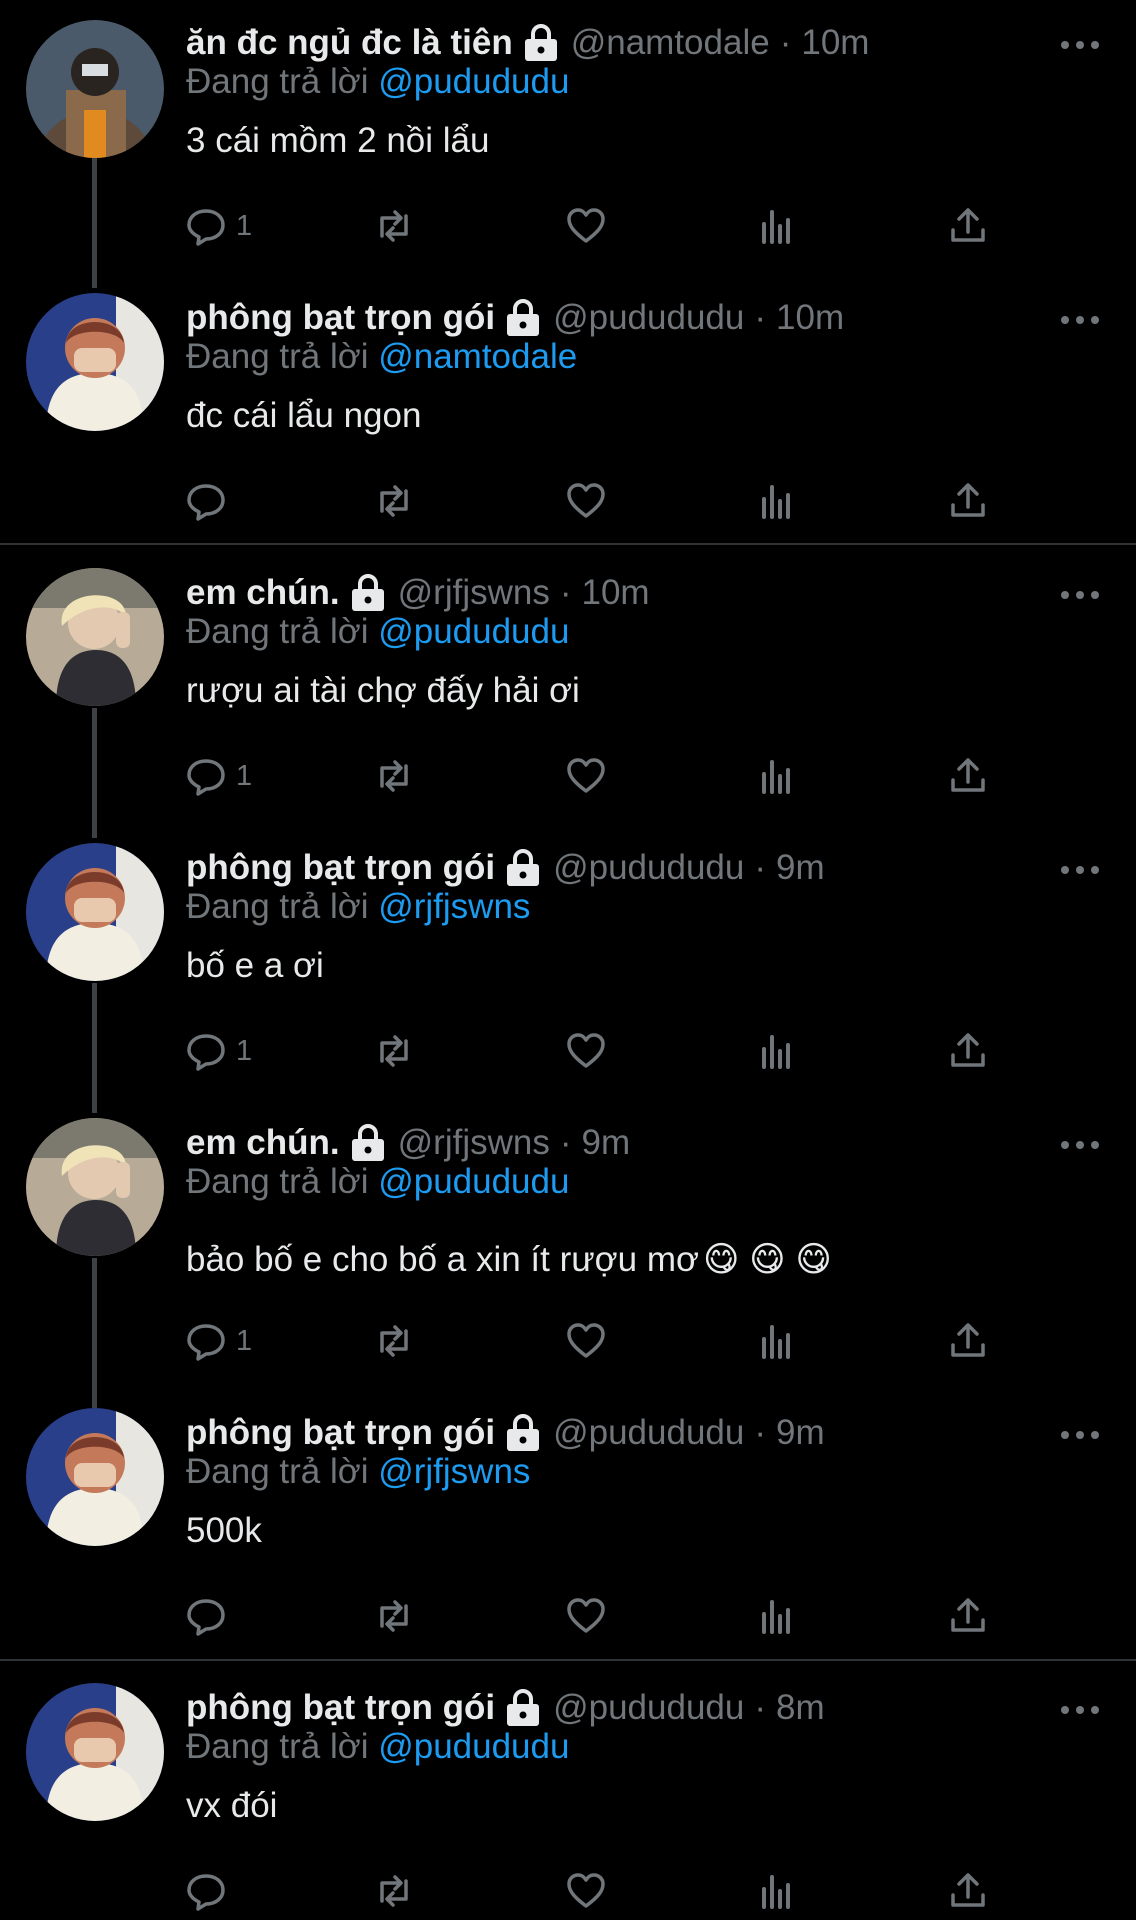 This screenshot has width=1136, height=1920. What do you see at coordinates (477, 356) in the screenshot?
I see `mention-link: @namtodale` at bounding box center [477, 356].